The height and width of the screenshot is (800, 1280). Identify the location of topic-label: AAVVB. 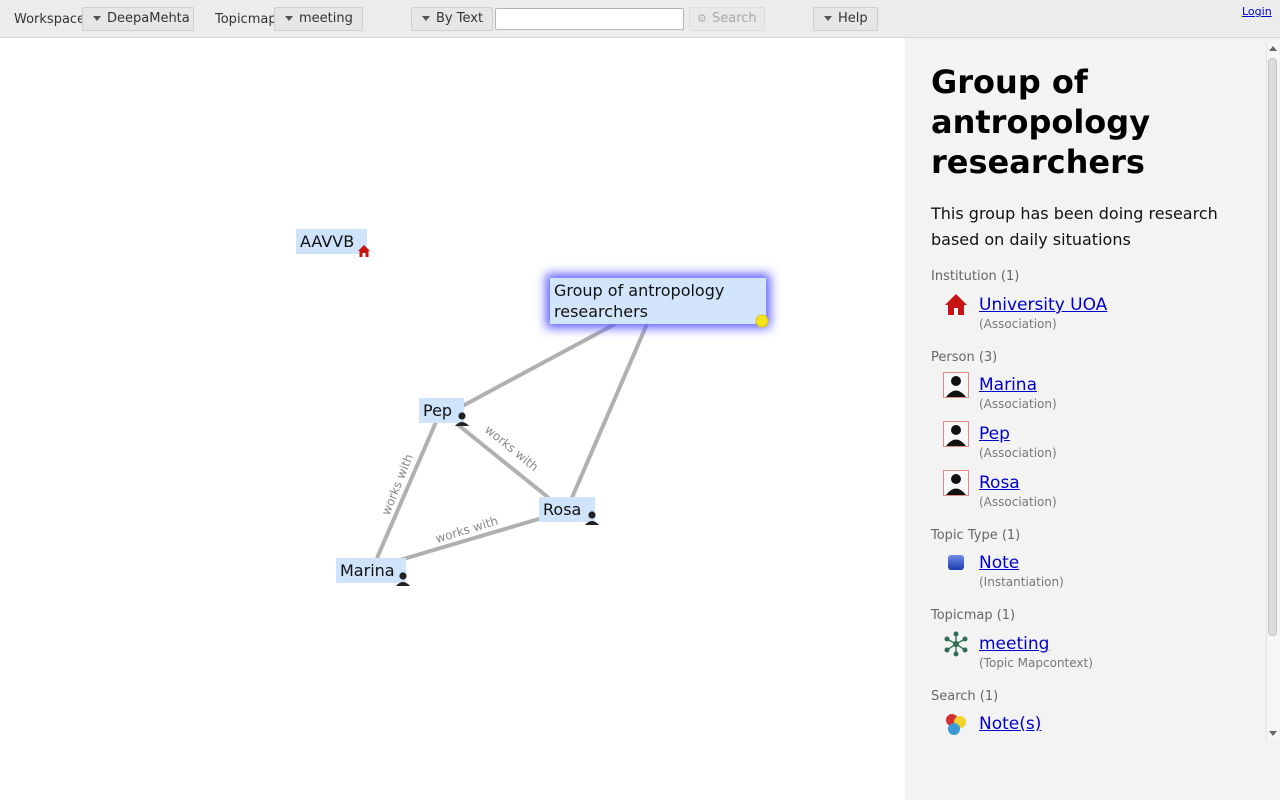
(327, 241).